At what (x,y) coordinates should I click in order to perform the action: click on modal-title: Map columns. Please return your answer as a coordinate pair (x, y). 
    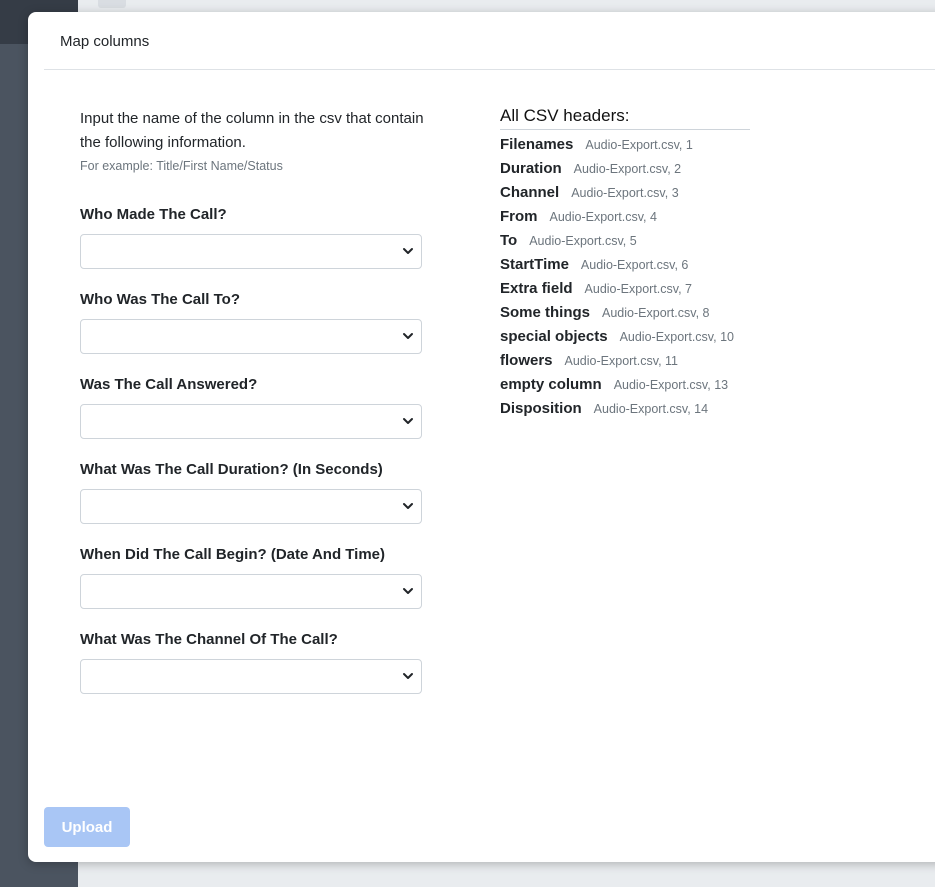
    Looking at the image, I should click on (105, 41).